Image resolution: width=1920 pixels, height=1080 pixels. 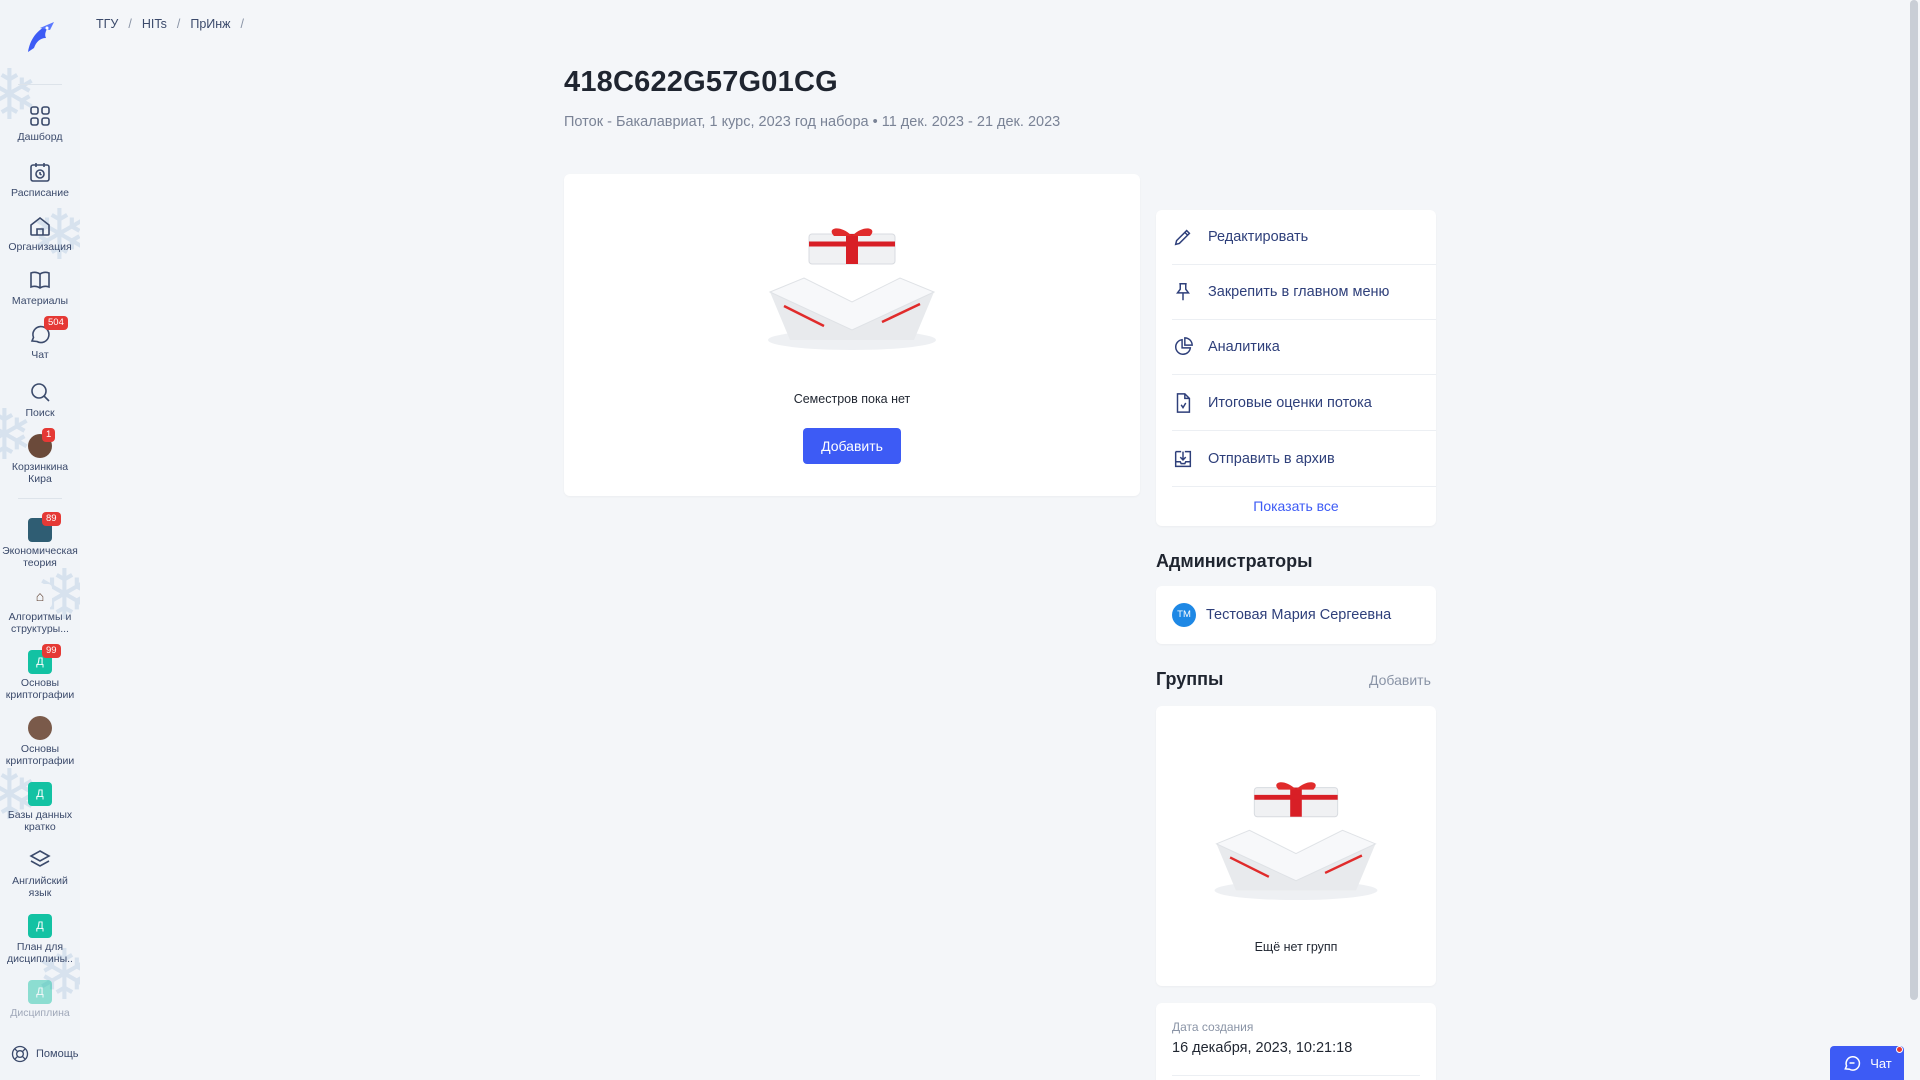 What do you see at coordinates (1299, 292) in the screenshot?
I see `action-label: Закрепить в главном меню` at bounding box center [1299, 292].